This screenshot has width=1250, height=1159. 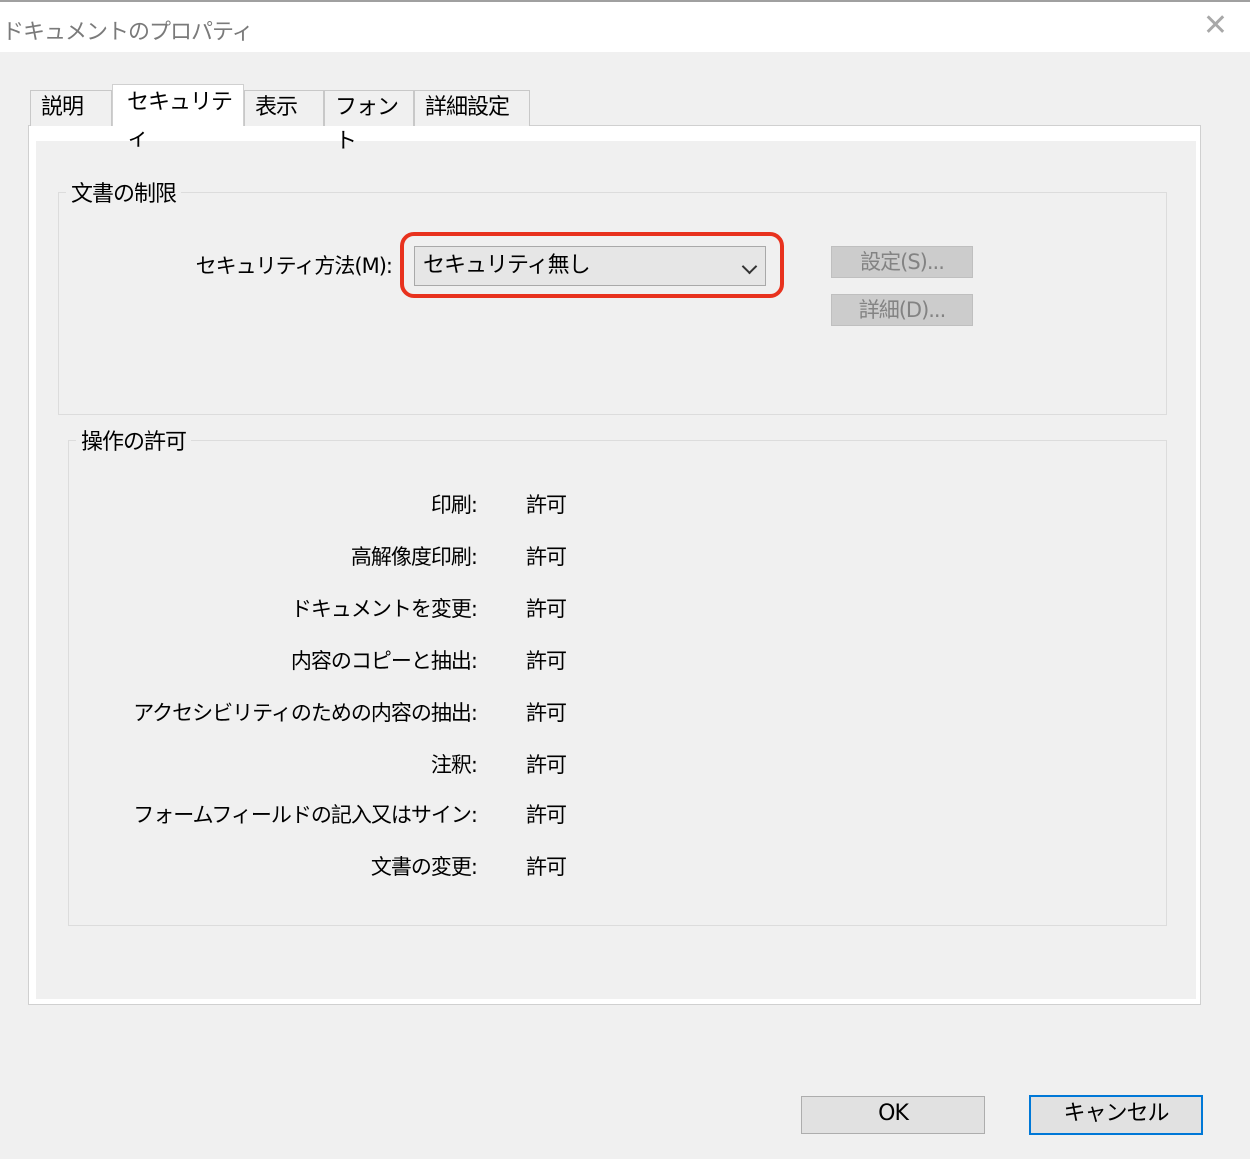 I want to click on highlight-annotation, so click(x=592, y=265).